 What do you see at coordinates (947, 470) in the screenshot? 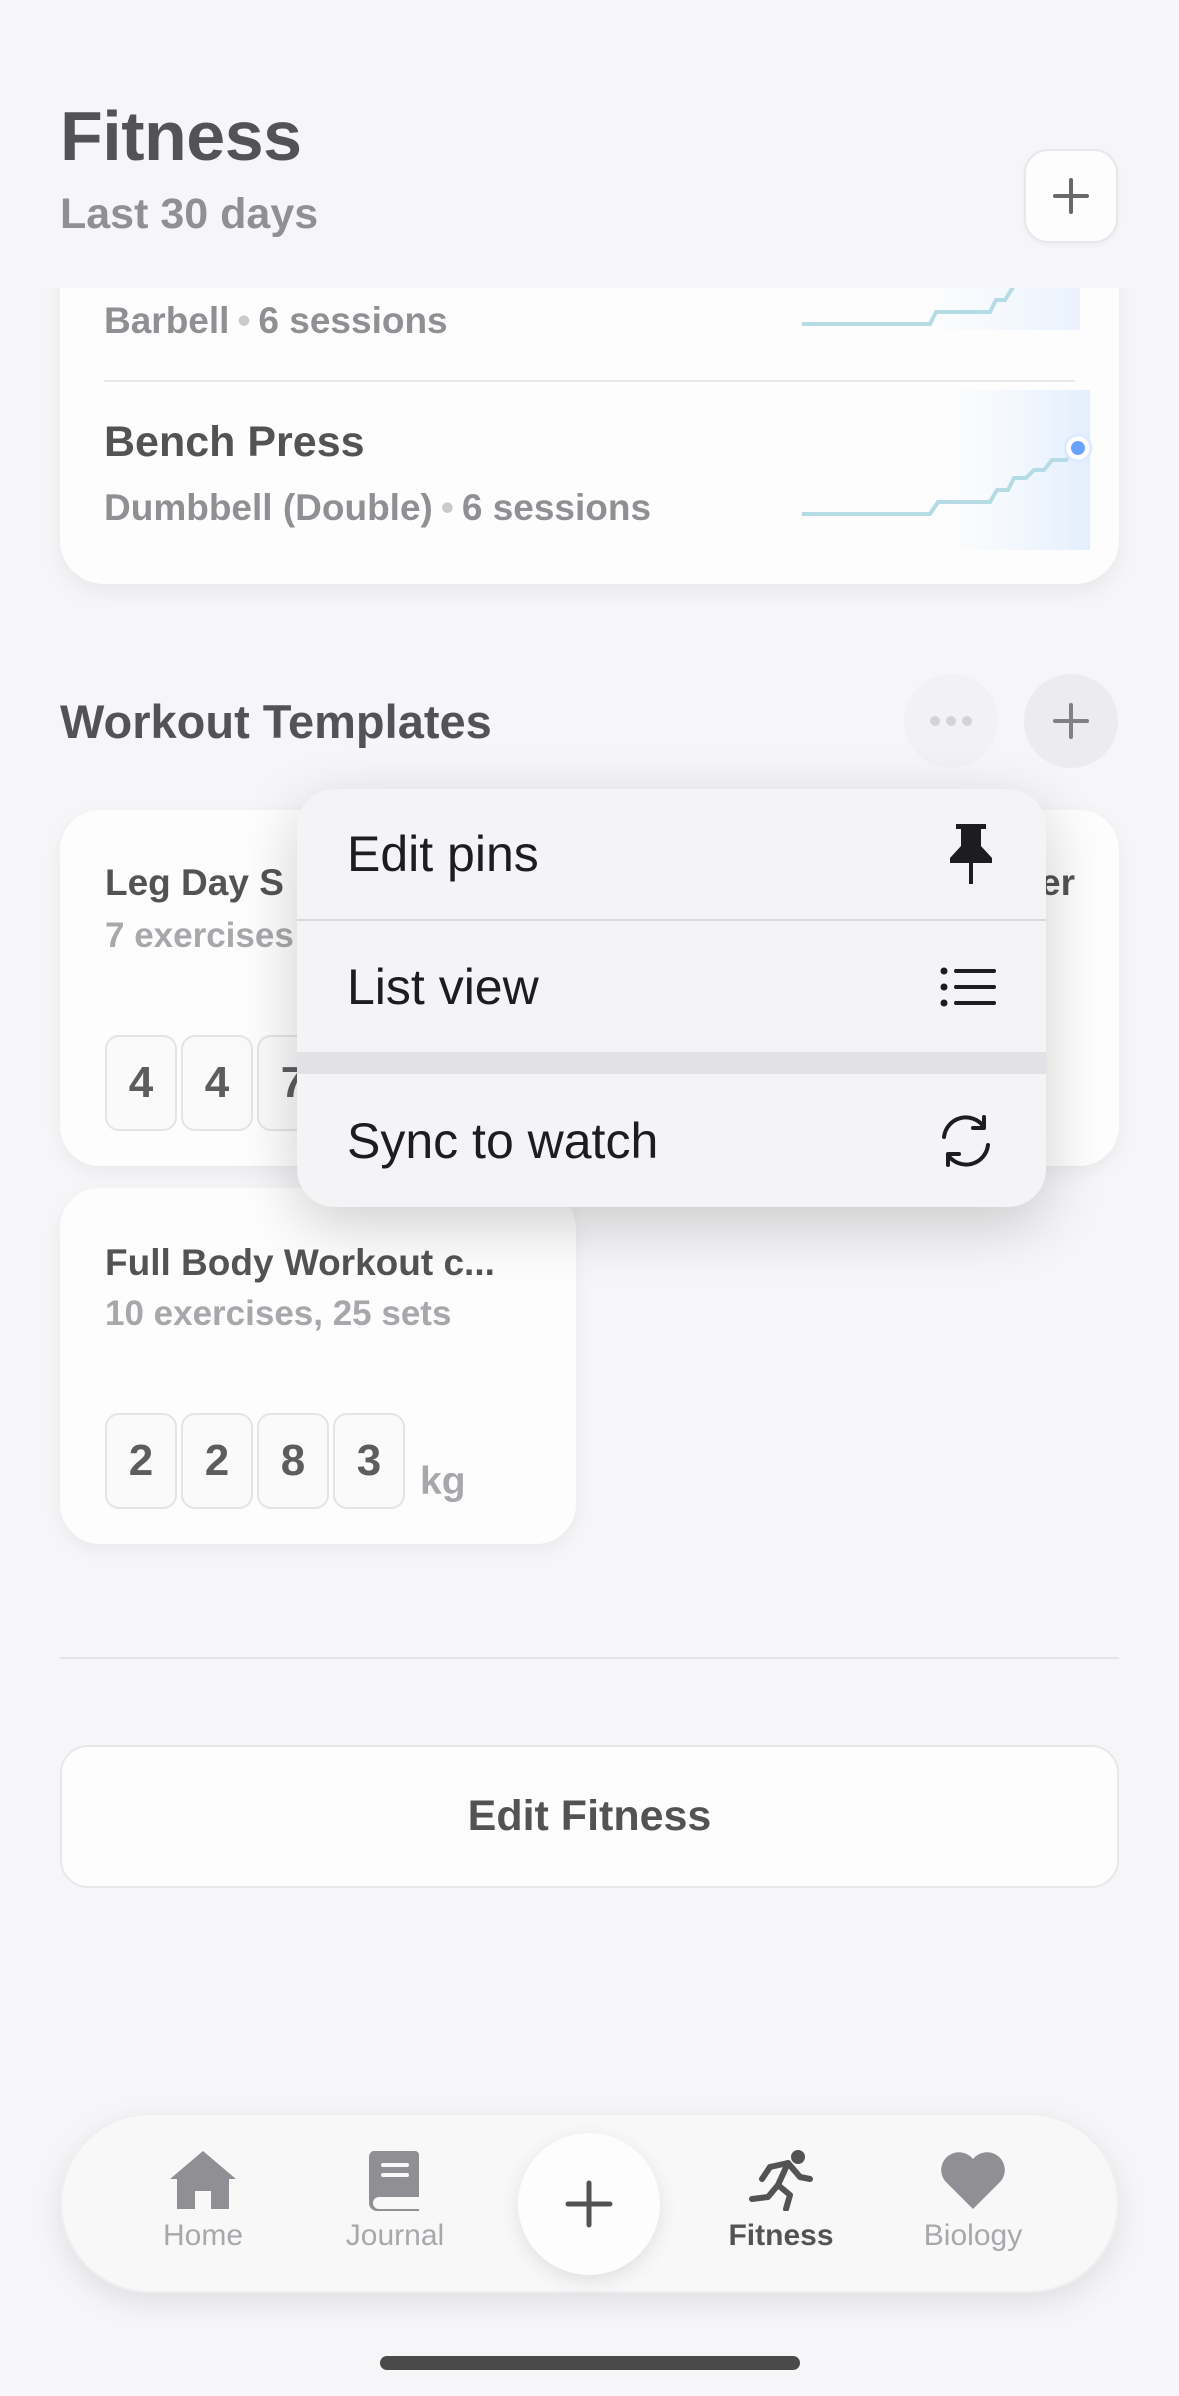
I see `exercise-sparkline` at bounding box center [947, 470].